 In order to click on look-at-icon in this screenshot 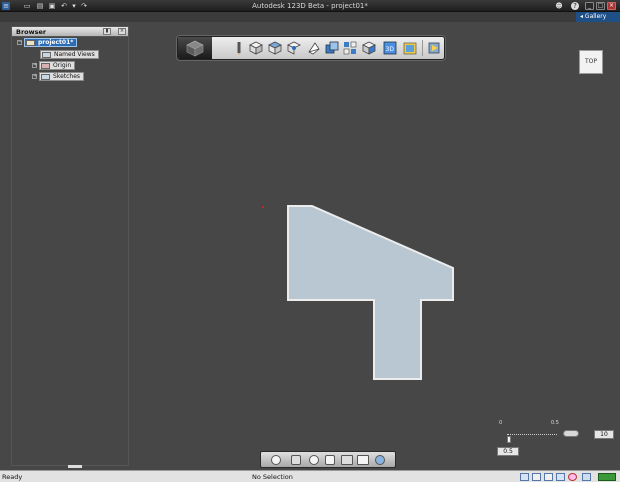, I will do `click(330, 460)`.